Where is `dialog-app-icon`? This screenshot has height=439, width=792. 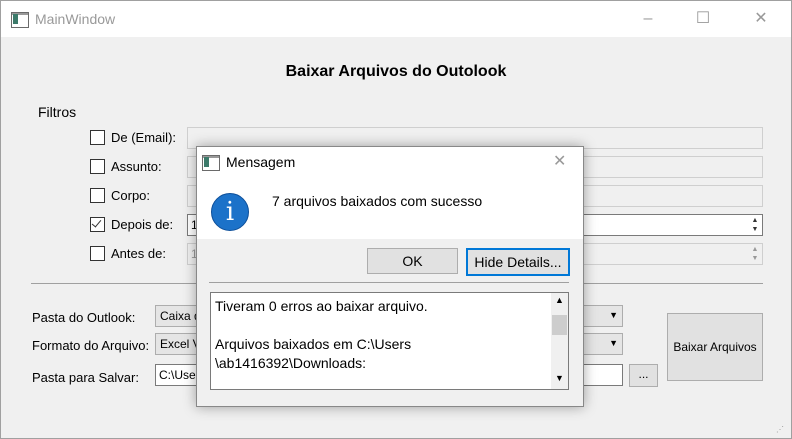 dialog-app-icon is located at coordinates (211, 163).